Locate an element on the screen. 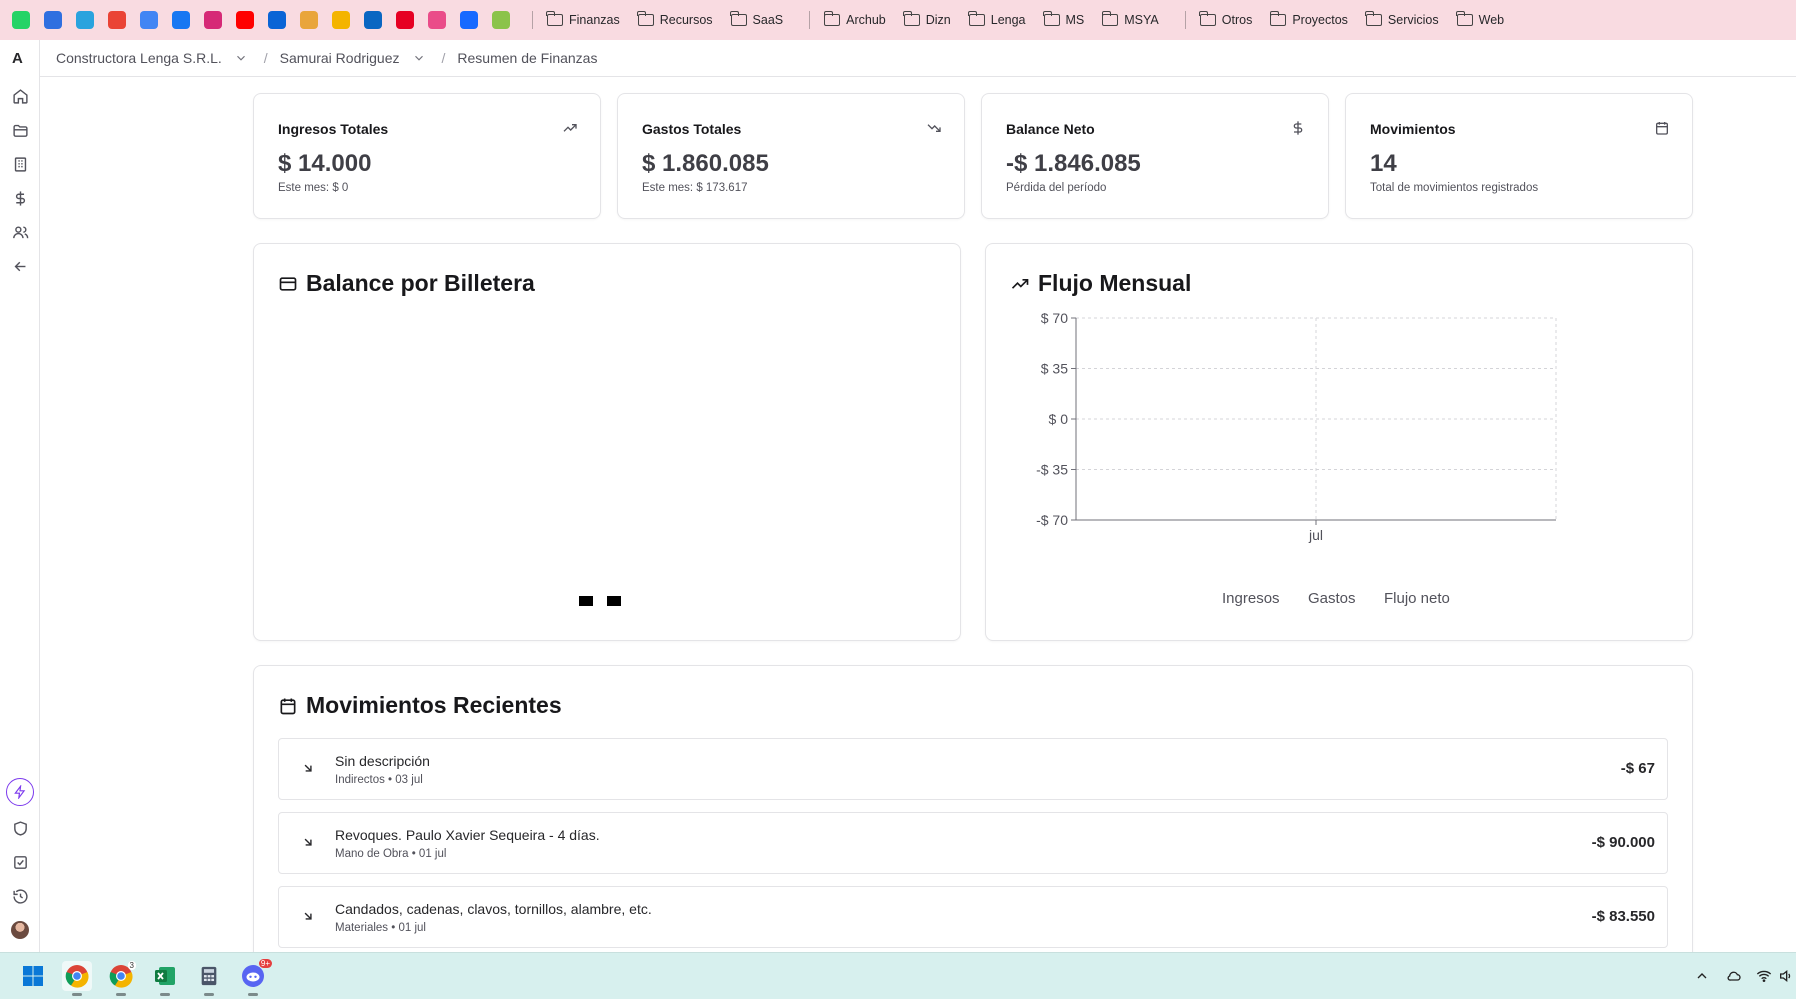 This screenshot has height=999, width=1796. facebook-icon is located at coordinates (181, 20).